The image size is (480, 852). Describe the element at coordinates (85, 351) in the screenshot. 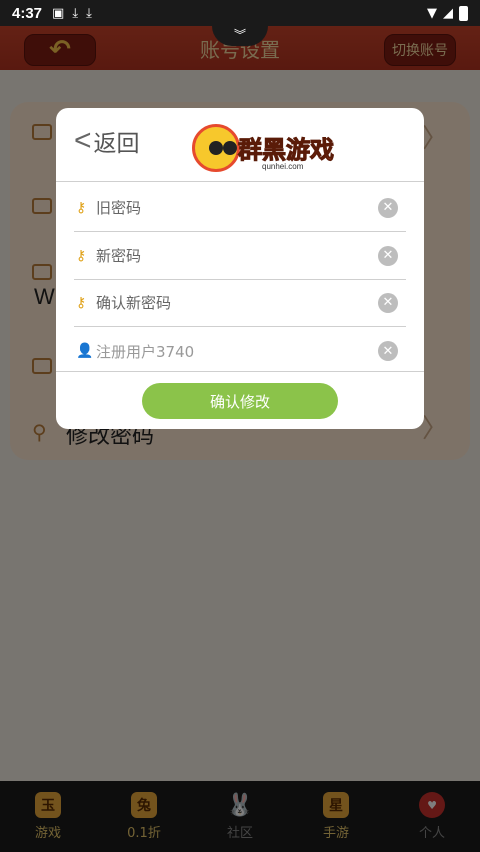

I see `user-icon: 👤` at that location.